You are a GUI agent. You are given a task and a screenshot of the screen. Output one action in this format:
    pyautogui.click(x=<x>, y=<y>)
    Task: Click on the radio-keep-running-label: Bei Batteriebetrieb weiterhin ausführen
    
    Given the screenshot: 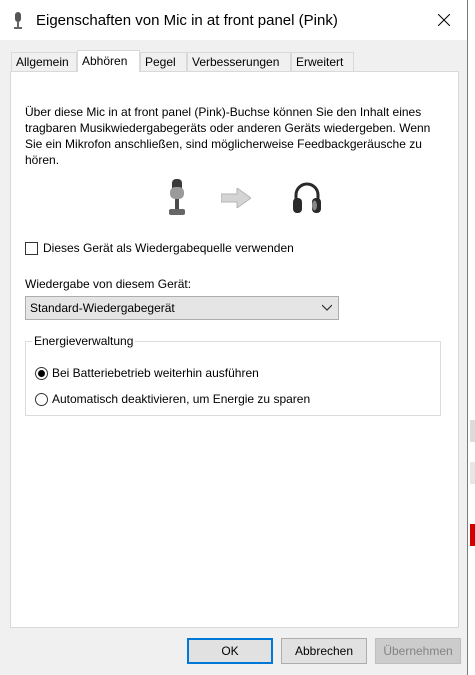 What is the action you would take?
    pyautogui.click(x=155, y=373)
    